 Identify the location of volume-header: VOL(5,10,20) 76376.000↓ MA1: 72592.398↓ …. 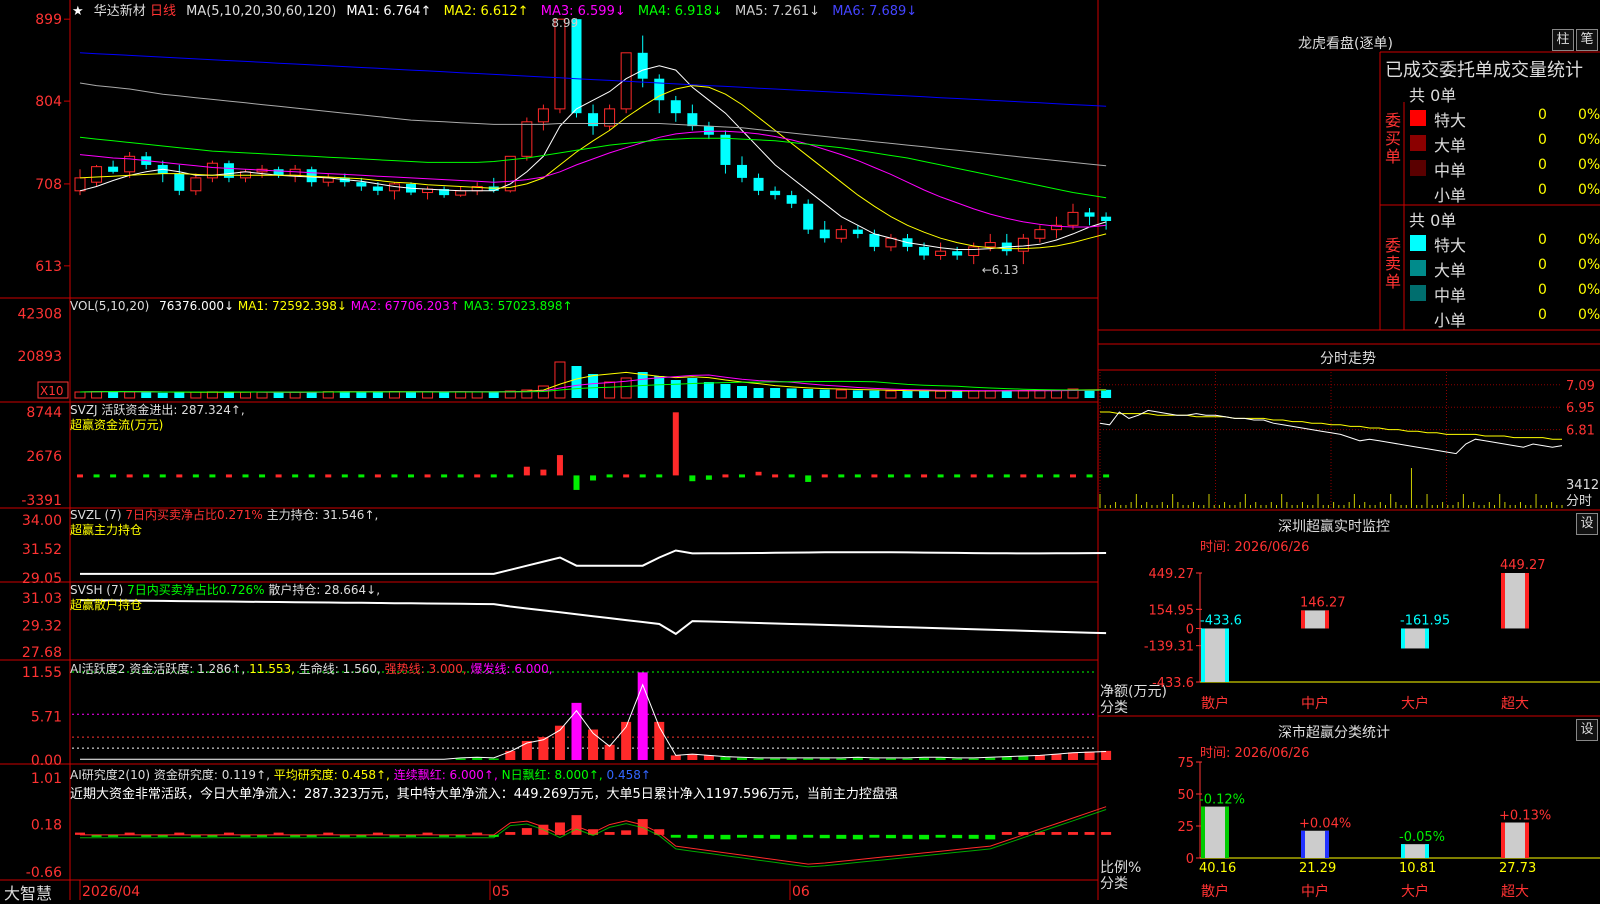
(321, 306).